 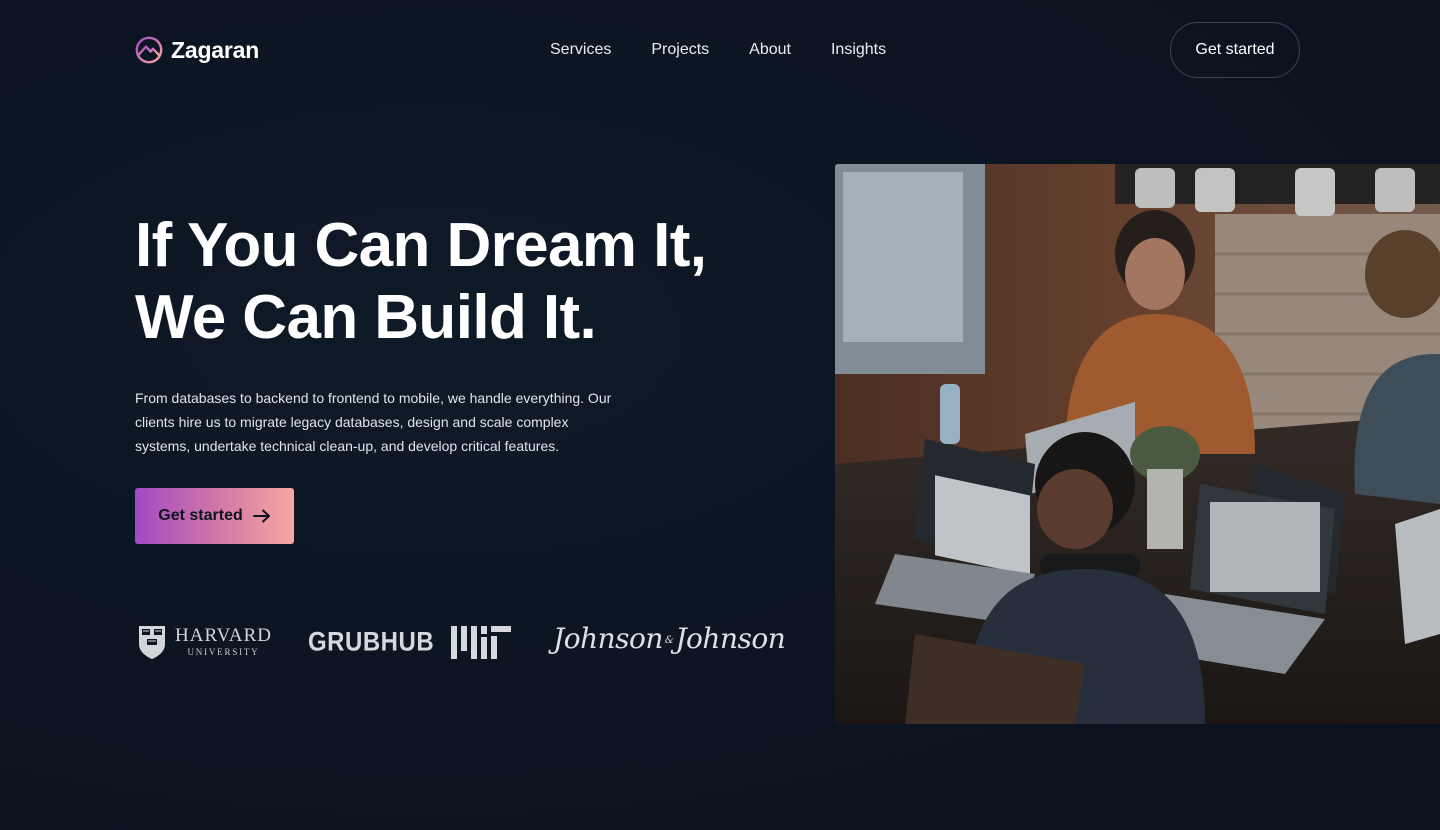 I want to click on arrow-right-icon, so click(x=261, y=516).